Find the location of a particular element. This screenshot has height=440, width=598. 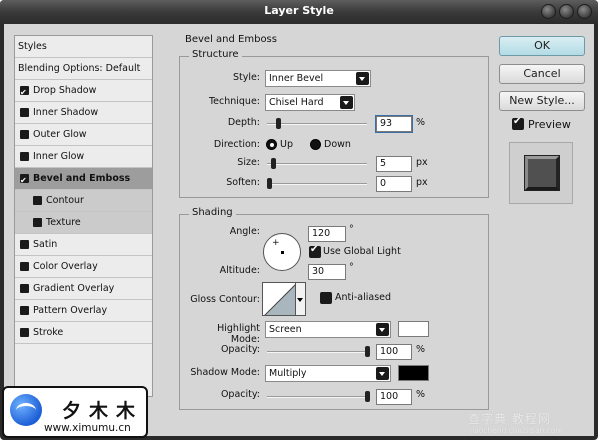

size-slider-thumb is located at coordinates (273, 163).